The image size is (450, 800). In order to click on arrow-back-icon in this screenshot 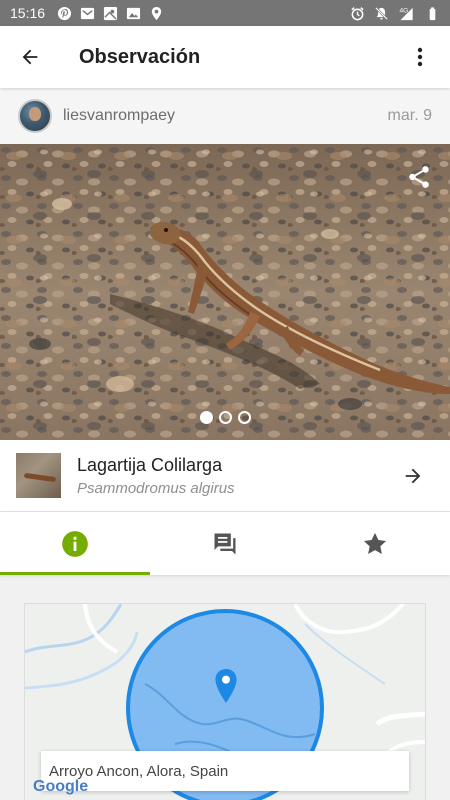, I will do `click(30, 57)`.